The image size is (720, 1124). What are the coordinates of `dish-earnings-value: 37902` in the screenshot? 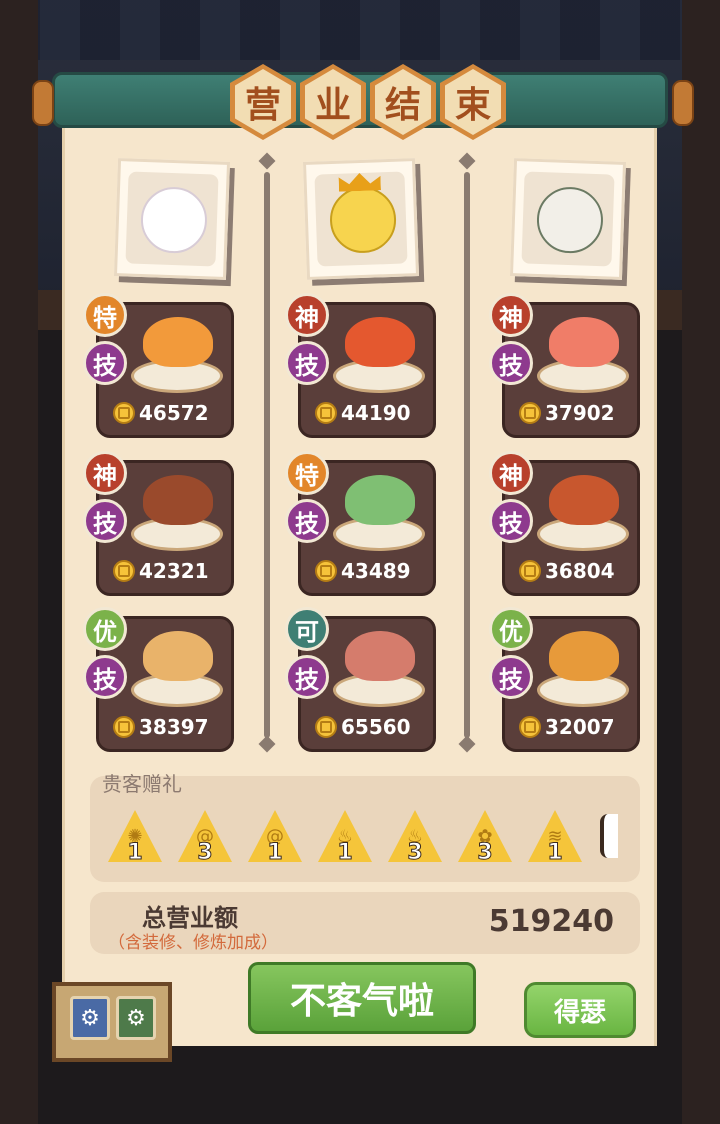 It's located at (580, 413).